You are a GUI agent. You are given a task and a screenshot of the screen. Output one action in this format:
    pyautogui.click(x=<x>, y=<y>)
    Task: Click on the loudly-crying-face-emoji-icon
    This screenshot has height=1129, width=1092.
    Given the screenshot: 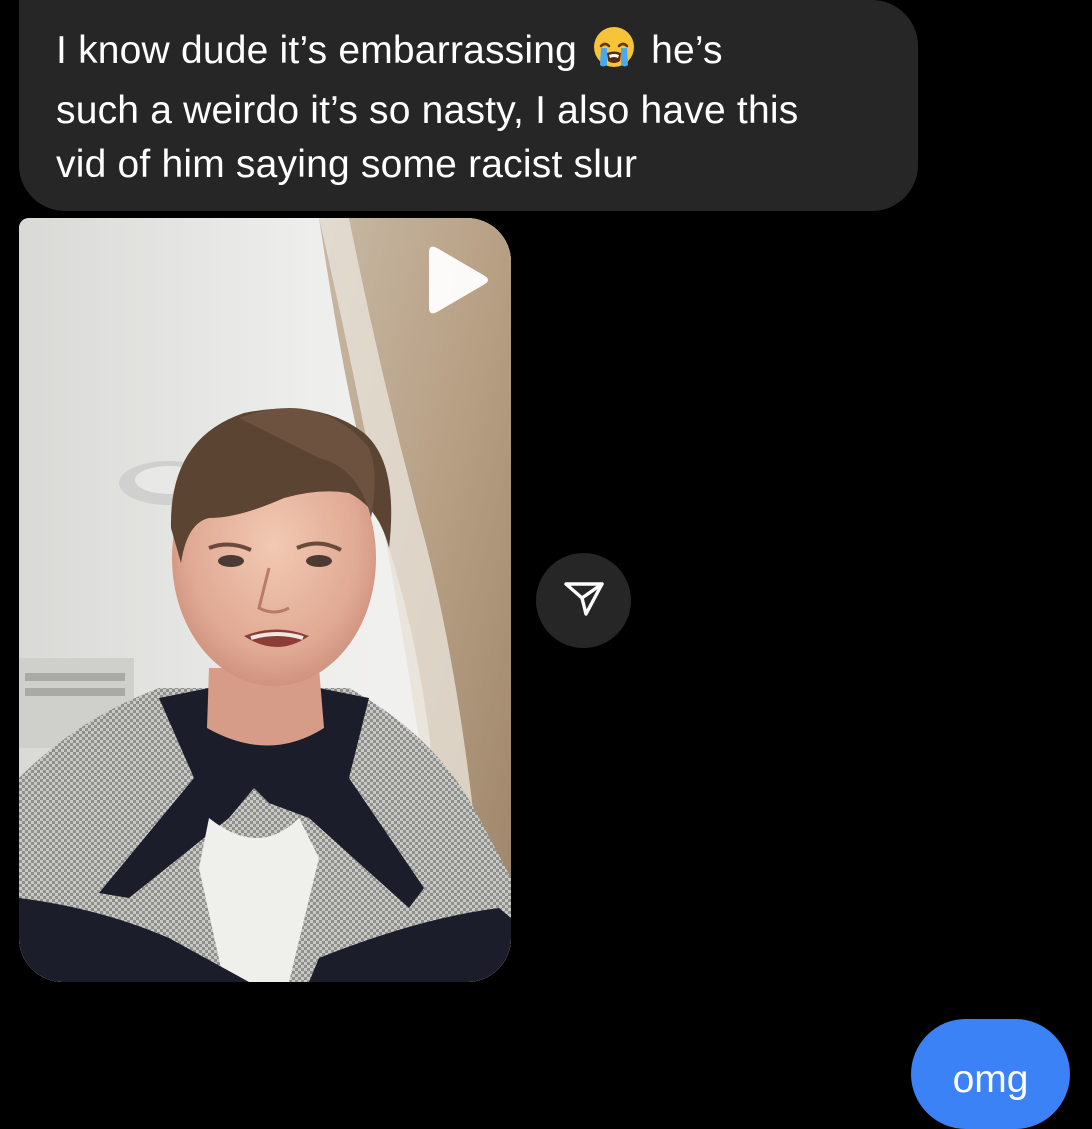 What is the action you would take?
    pyautogui.click(x=614, y=54)
    